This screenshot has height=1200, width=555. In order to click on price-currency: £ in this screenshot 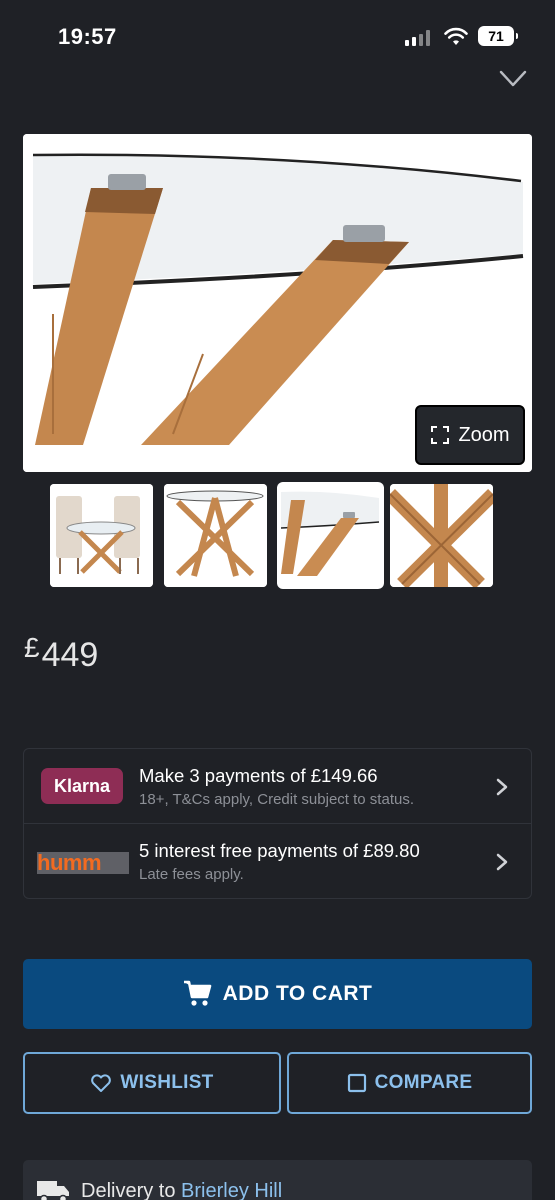, I will do `click(32, 647)`.